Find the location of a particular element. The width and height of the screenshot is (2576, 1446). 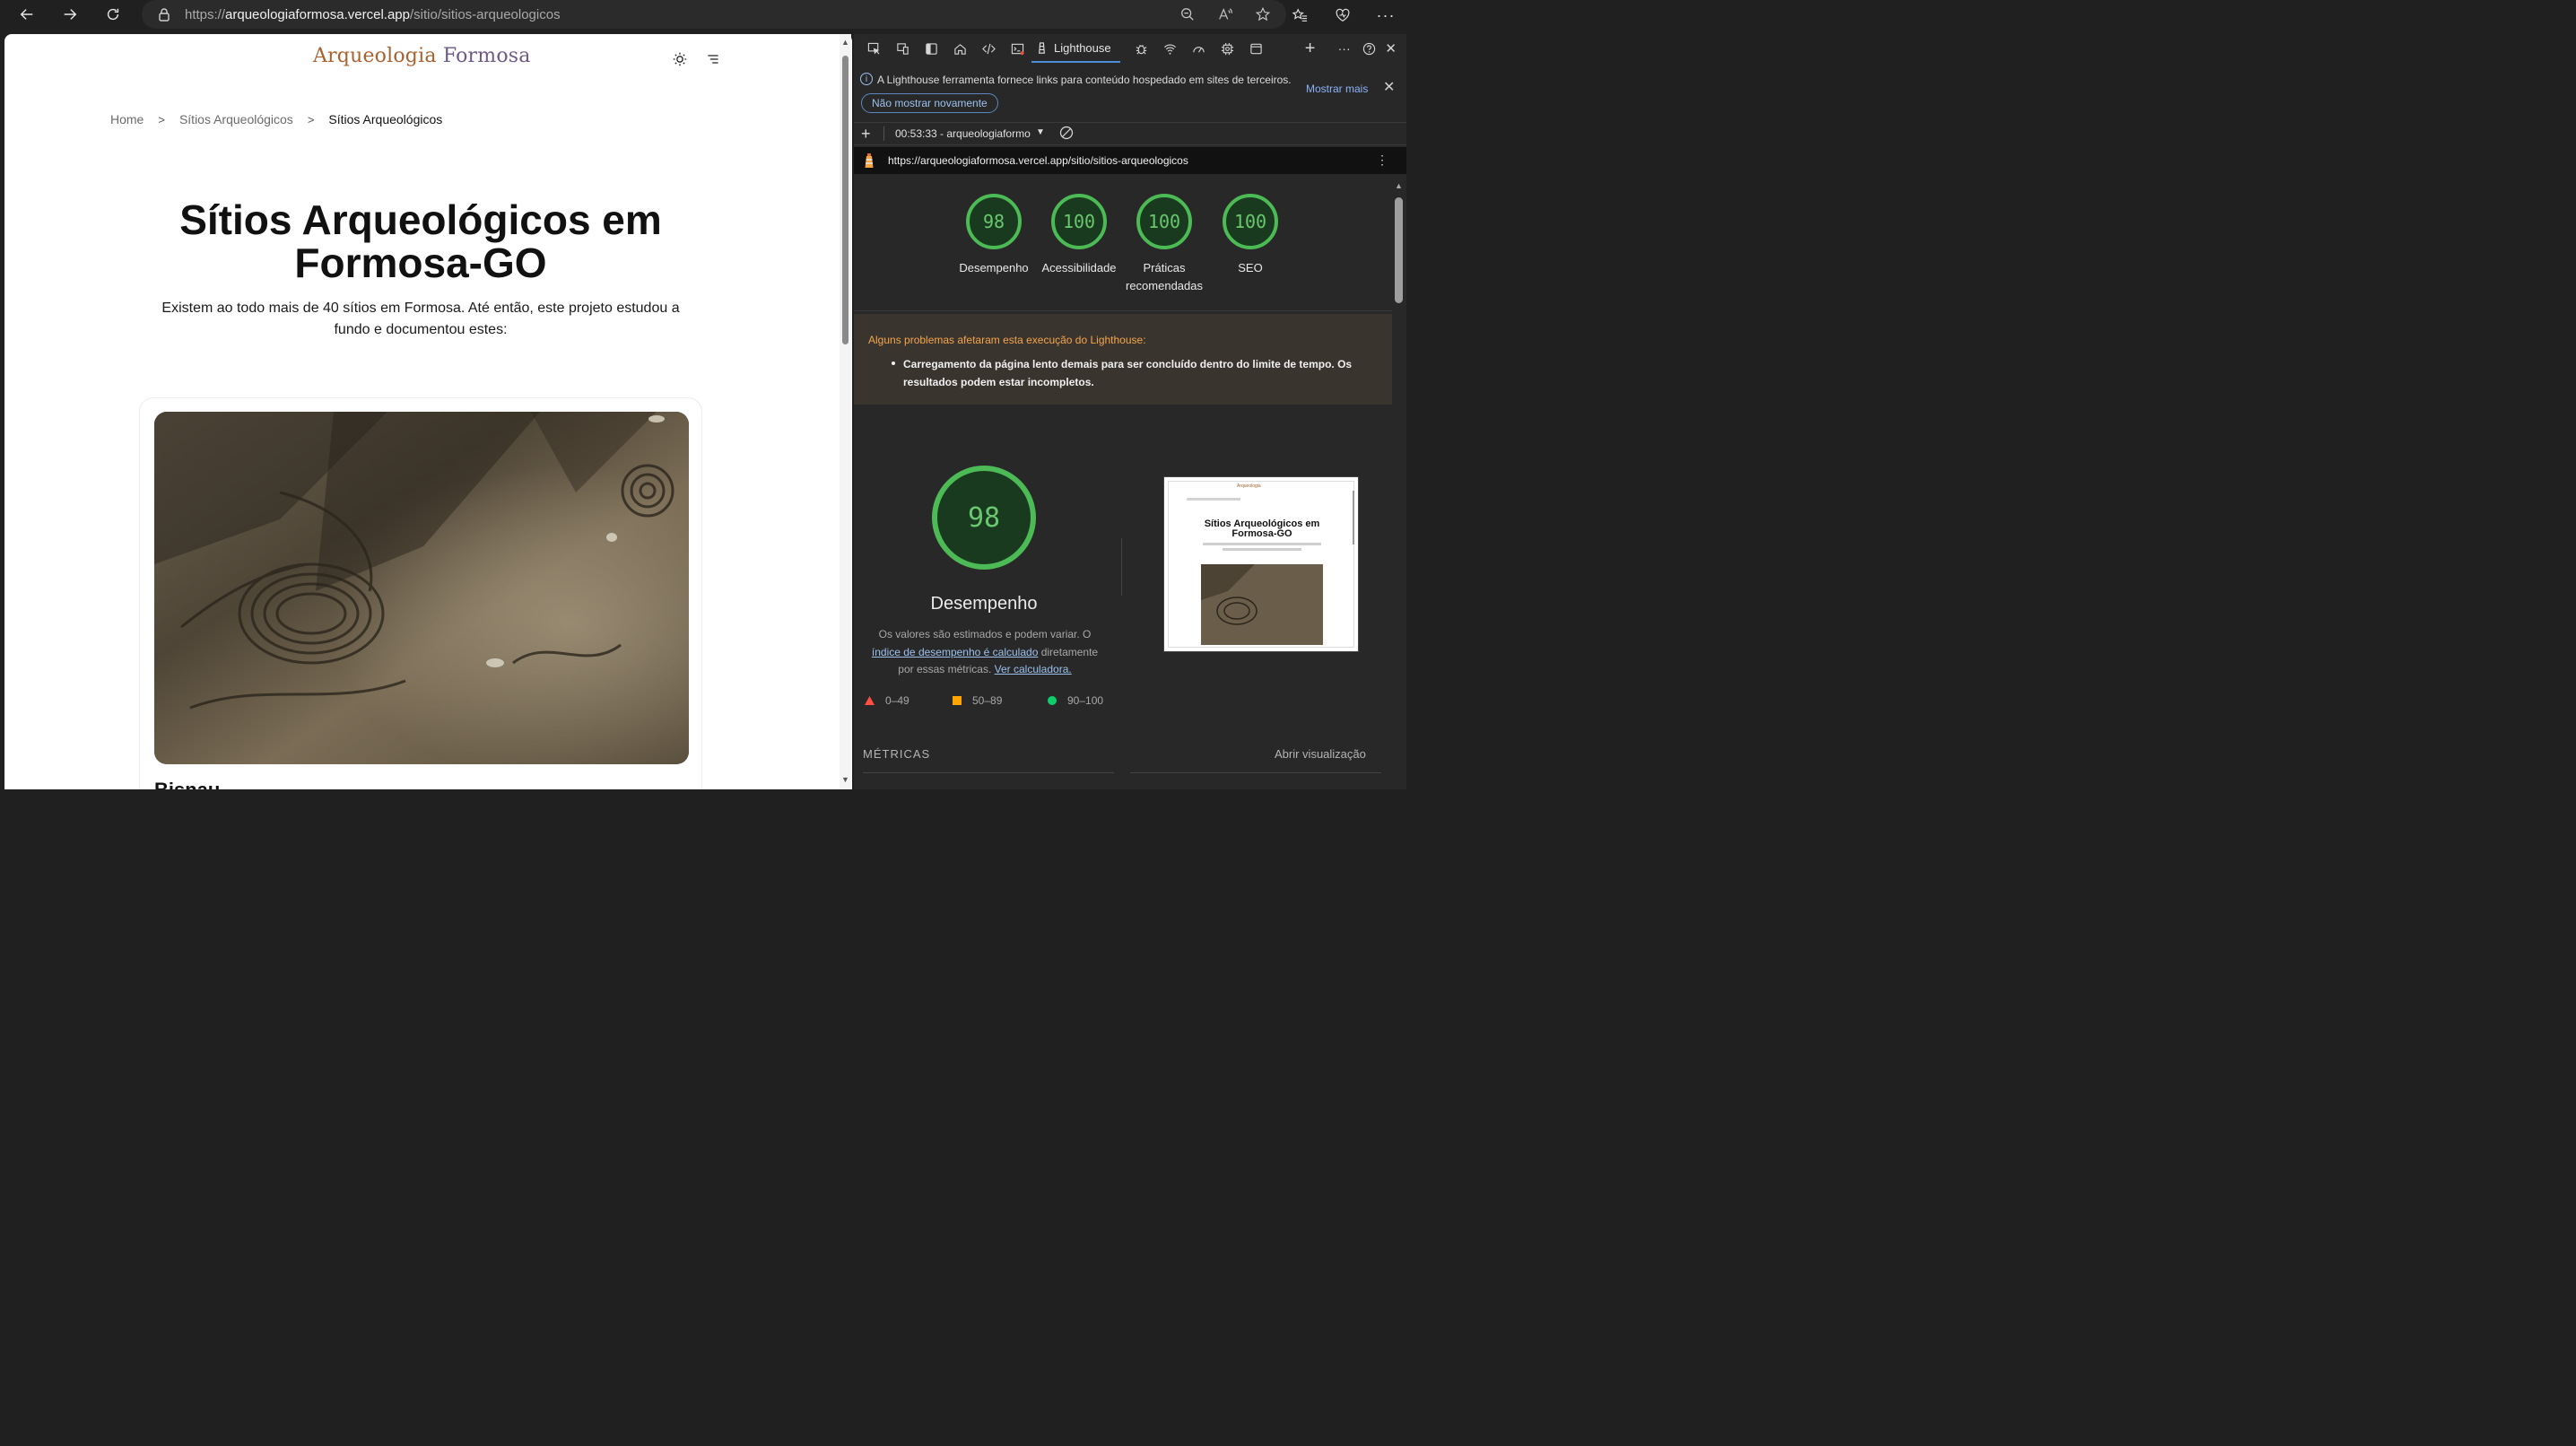

score-calc-link: índice de desempenho é calculado is located at coordinates (955, 652).